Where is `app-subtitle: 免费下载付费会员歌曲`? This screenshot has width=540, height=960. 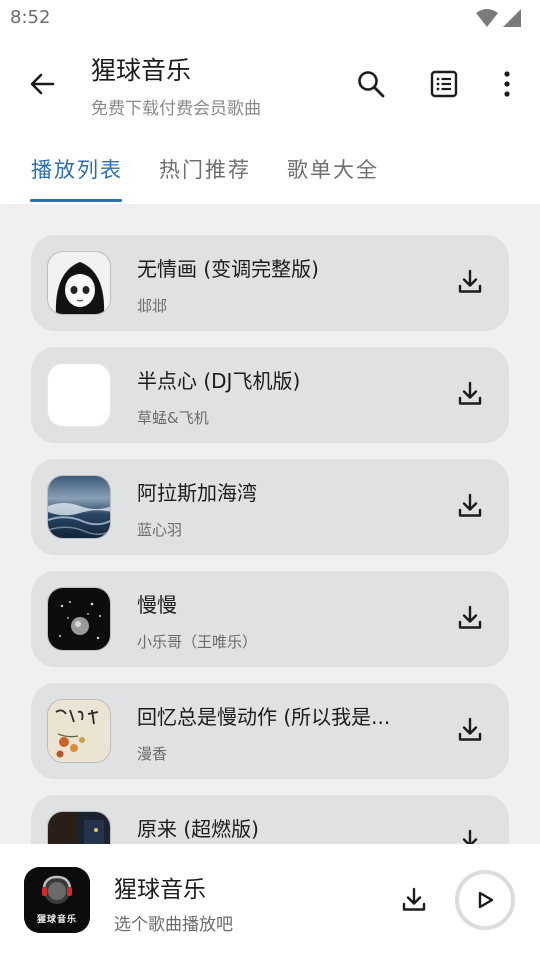 app-subtitle: 免费下载付费会员歌曲 is located at coordinates (176, 109).